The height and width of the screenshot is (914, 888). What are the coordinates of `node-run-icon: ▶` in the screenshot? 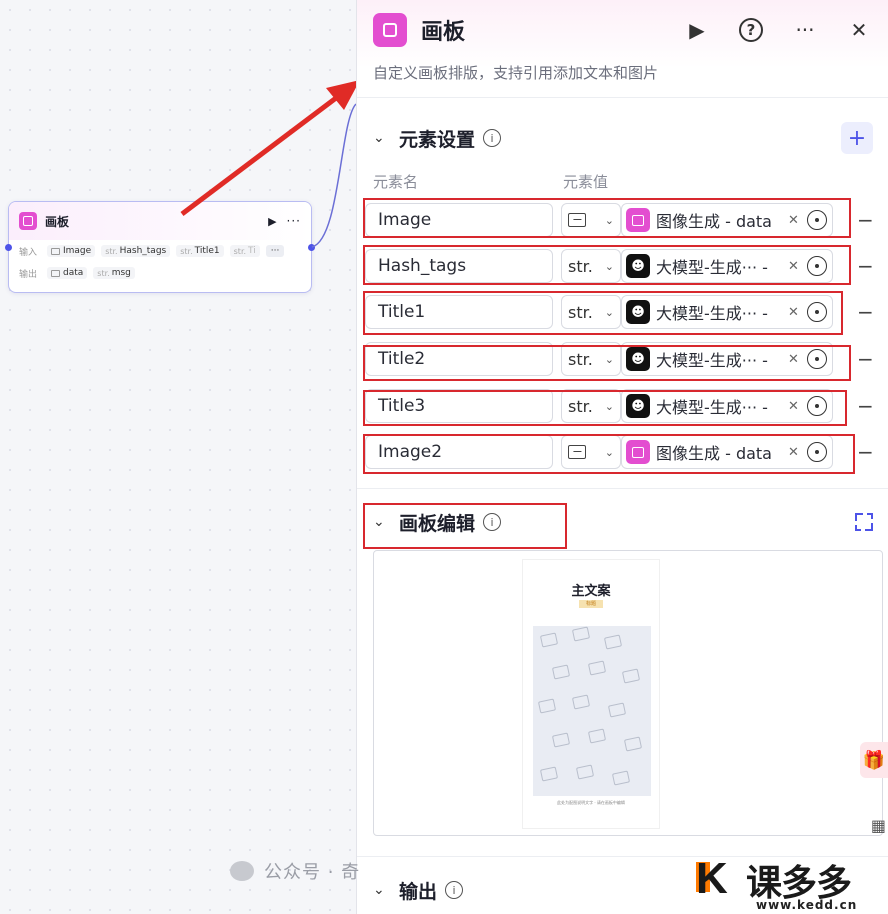 It's located at (272, 221).